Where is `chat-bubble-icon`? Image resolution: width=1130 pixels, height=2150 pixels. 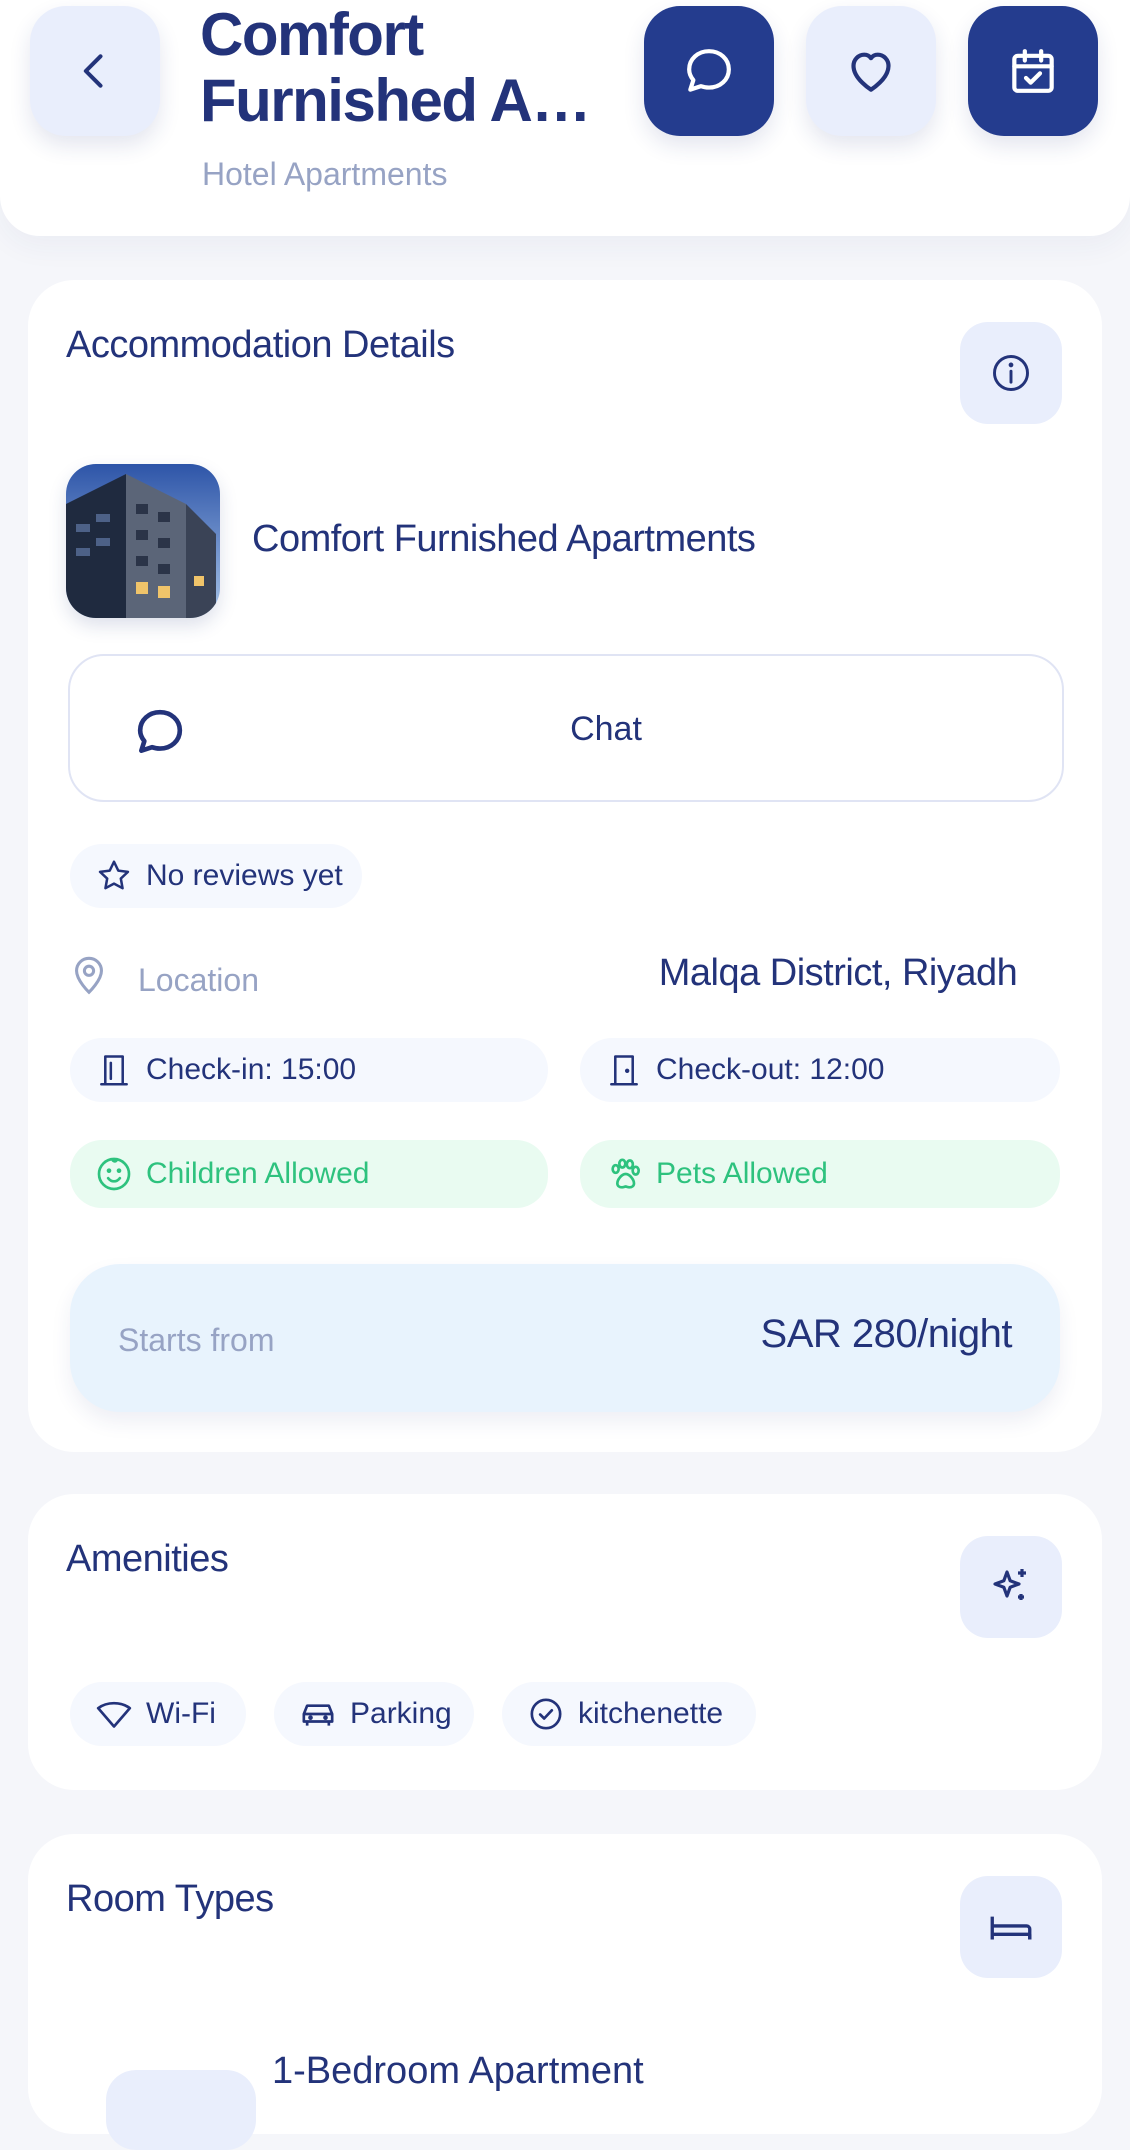 chat-bubble-icon is located at coordinates (709, 70).